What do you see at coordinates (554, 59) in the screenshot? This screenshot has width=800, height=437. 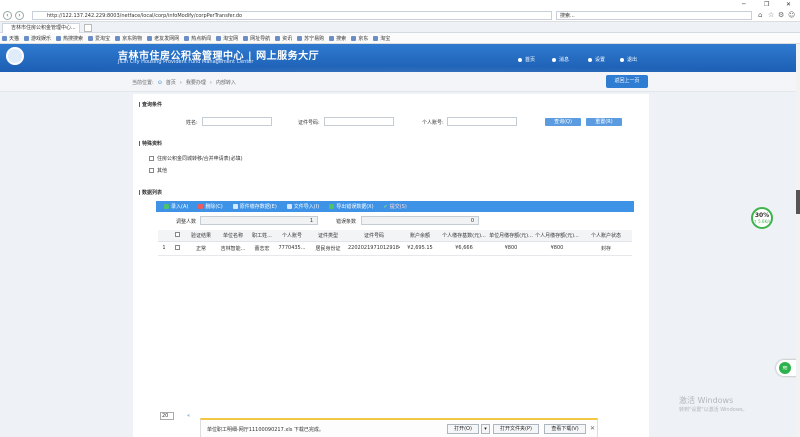 I see `message-icon` at bounding box center [554, 59].